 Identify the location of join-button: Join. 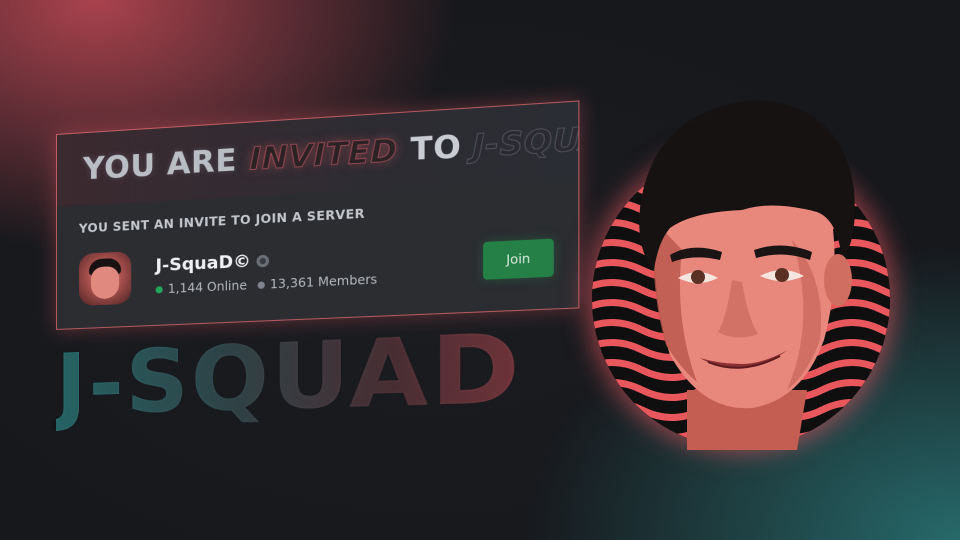
(518, 259).